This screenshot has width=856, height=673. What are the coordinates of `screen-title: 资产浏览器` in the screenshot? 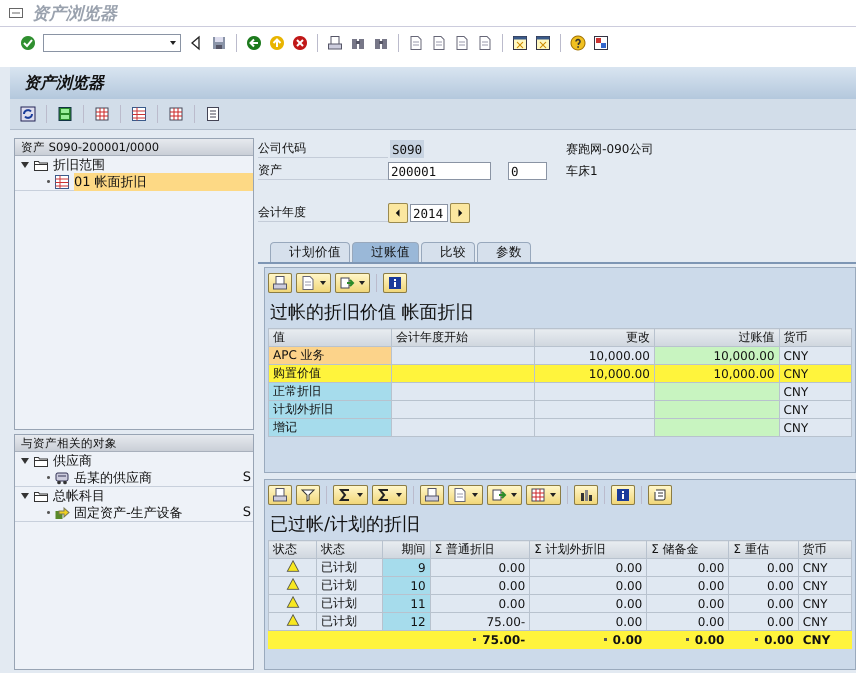 It's located at (64, 83).